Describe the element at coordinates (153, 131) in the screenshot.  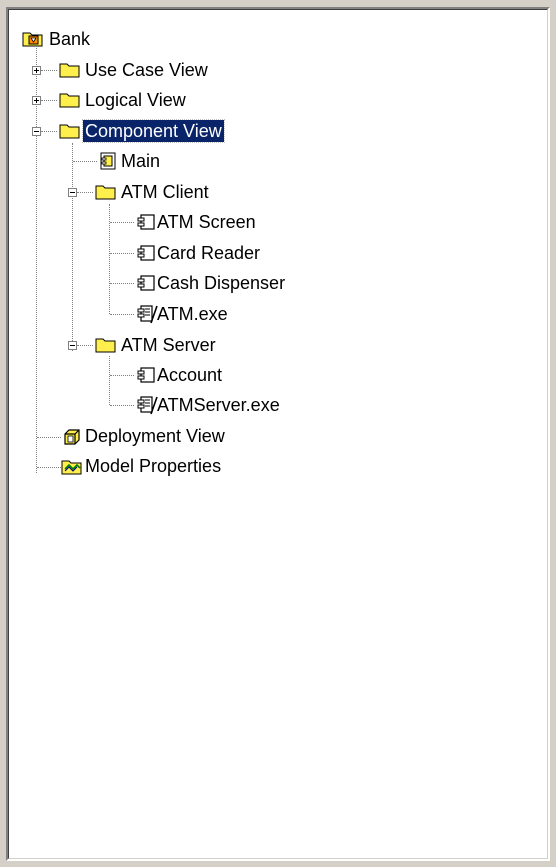
I see `tree-node-component-view: Component View` at that location.